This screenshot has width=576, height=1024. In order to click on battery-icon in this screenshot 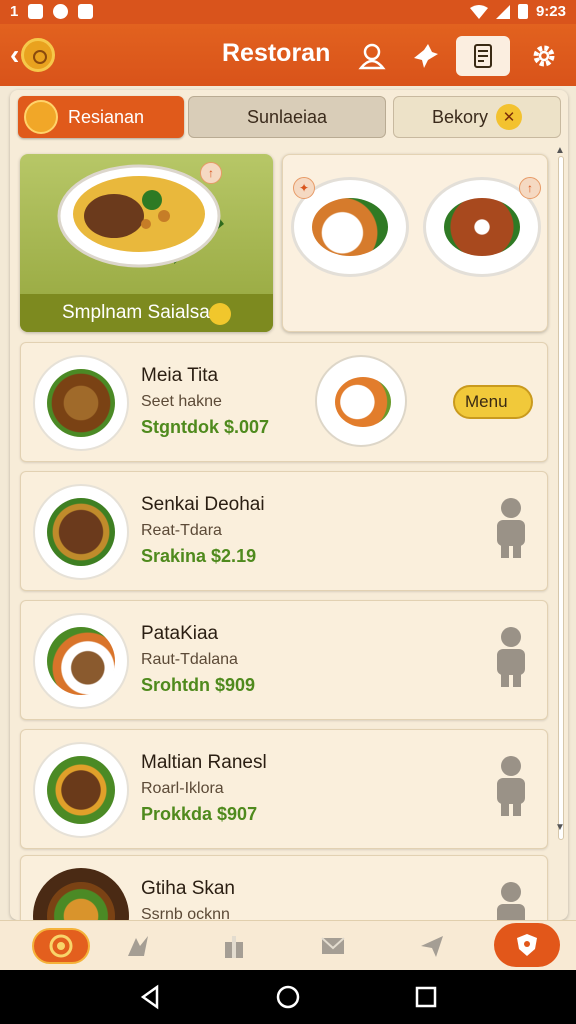, I will do `click(522, 11)`.